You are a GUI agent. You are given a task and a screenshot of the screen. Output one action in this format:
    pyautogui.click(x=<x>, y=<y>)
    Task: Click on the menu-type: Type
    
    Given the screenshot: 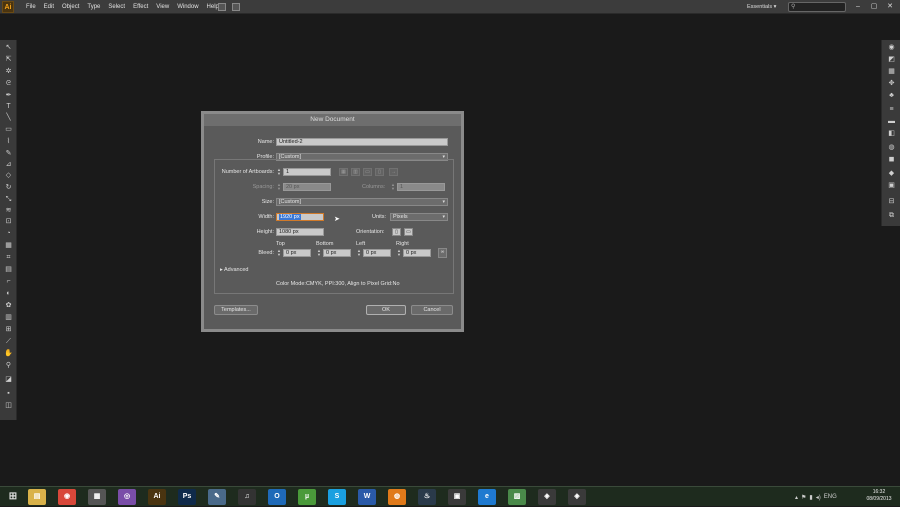 What is the action you would take?
    pyautogui.click(x=93, y=7)
    